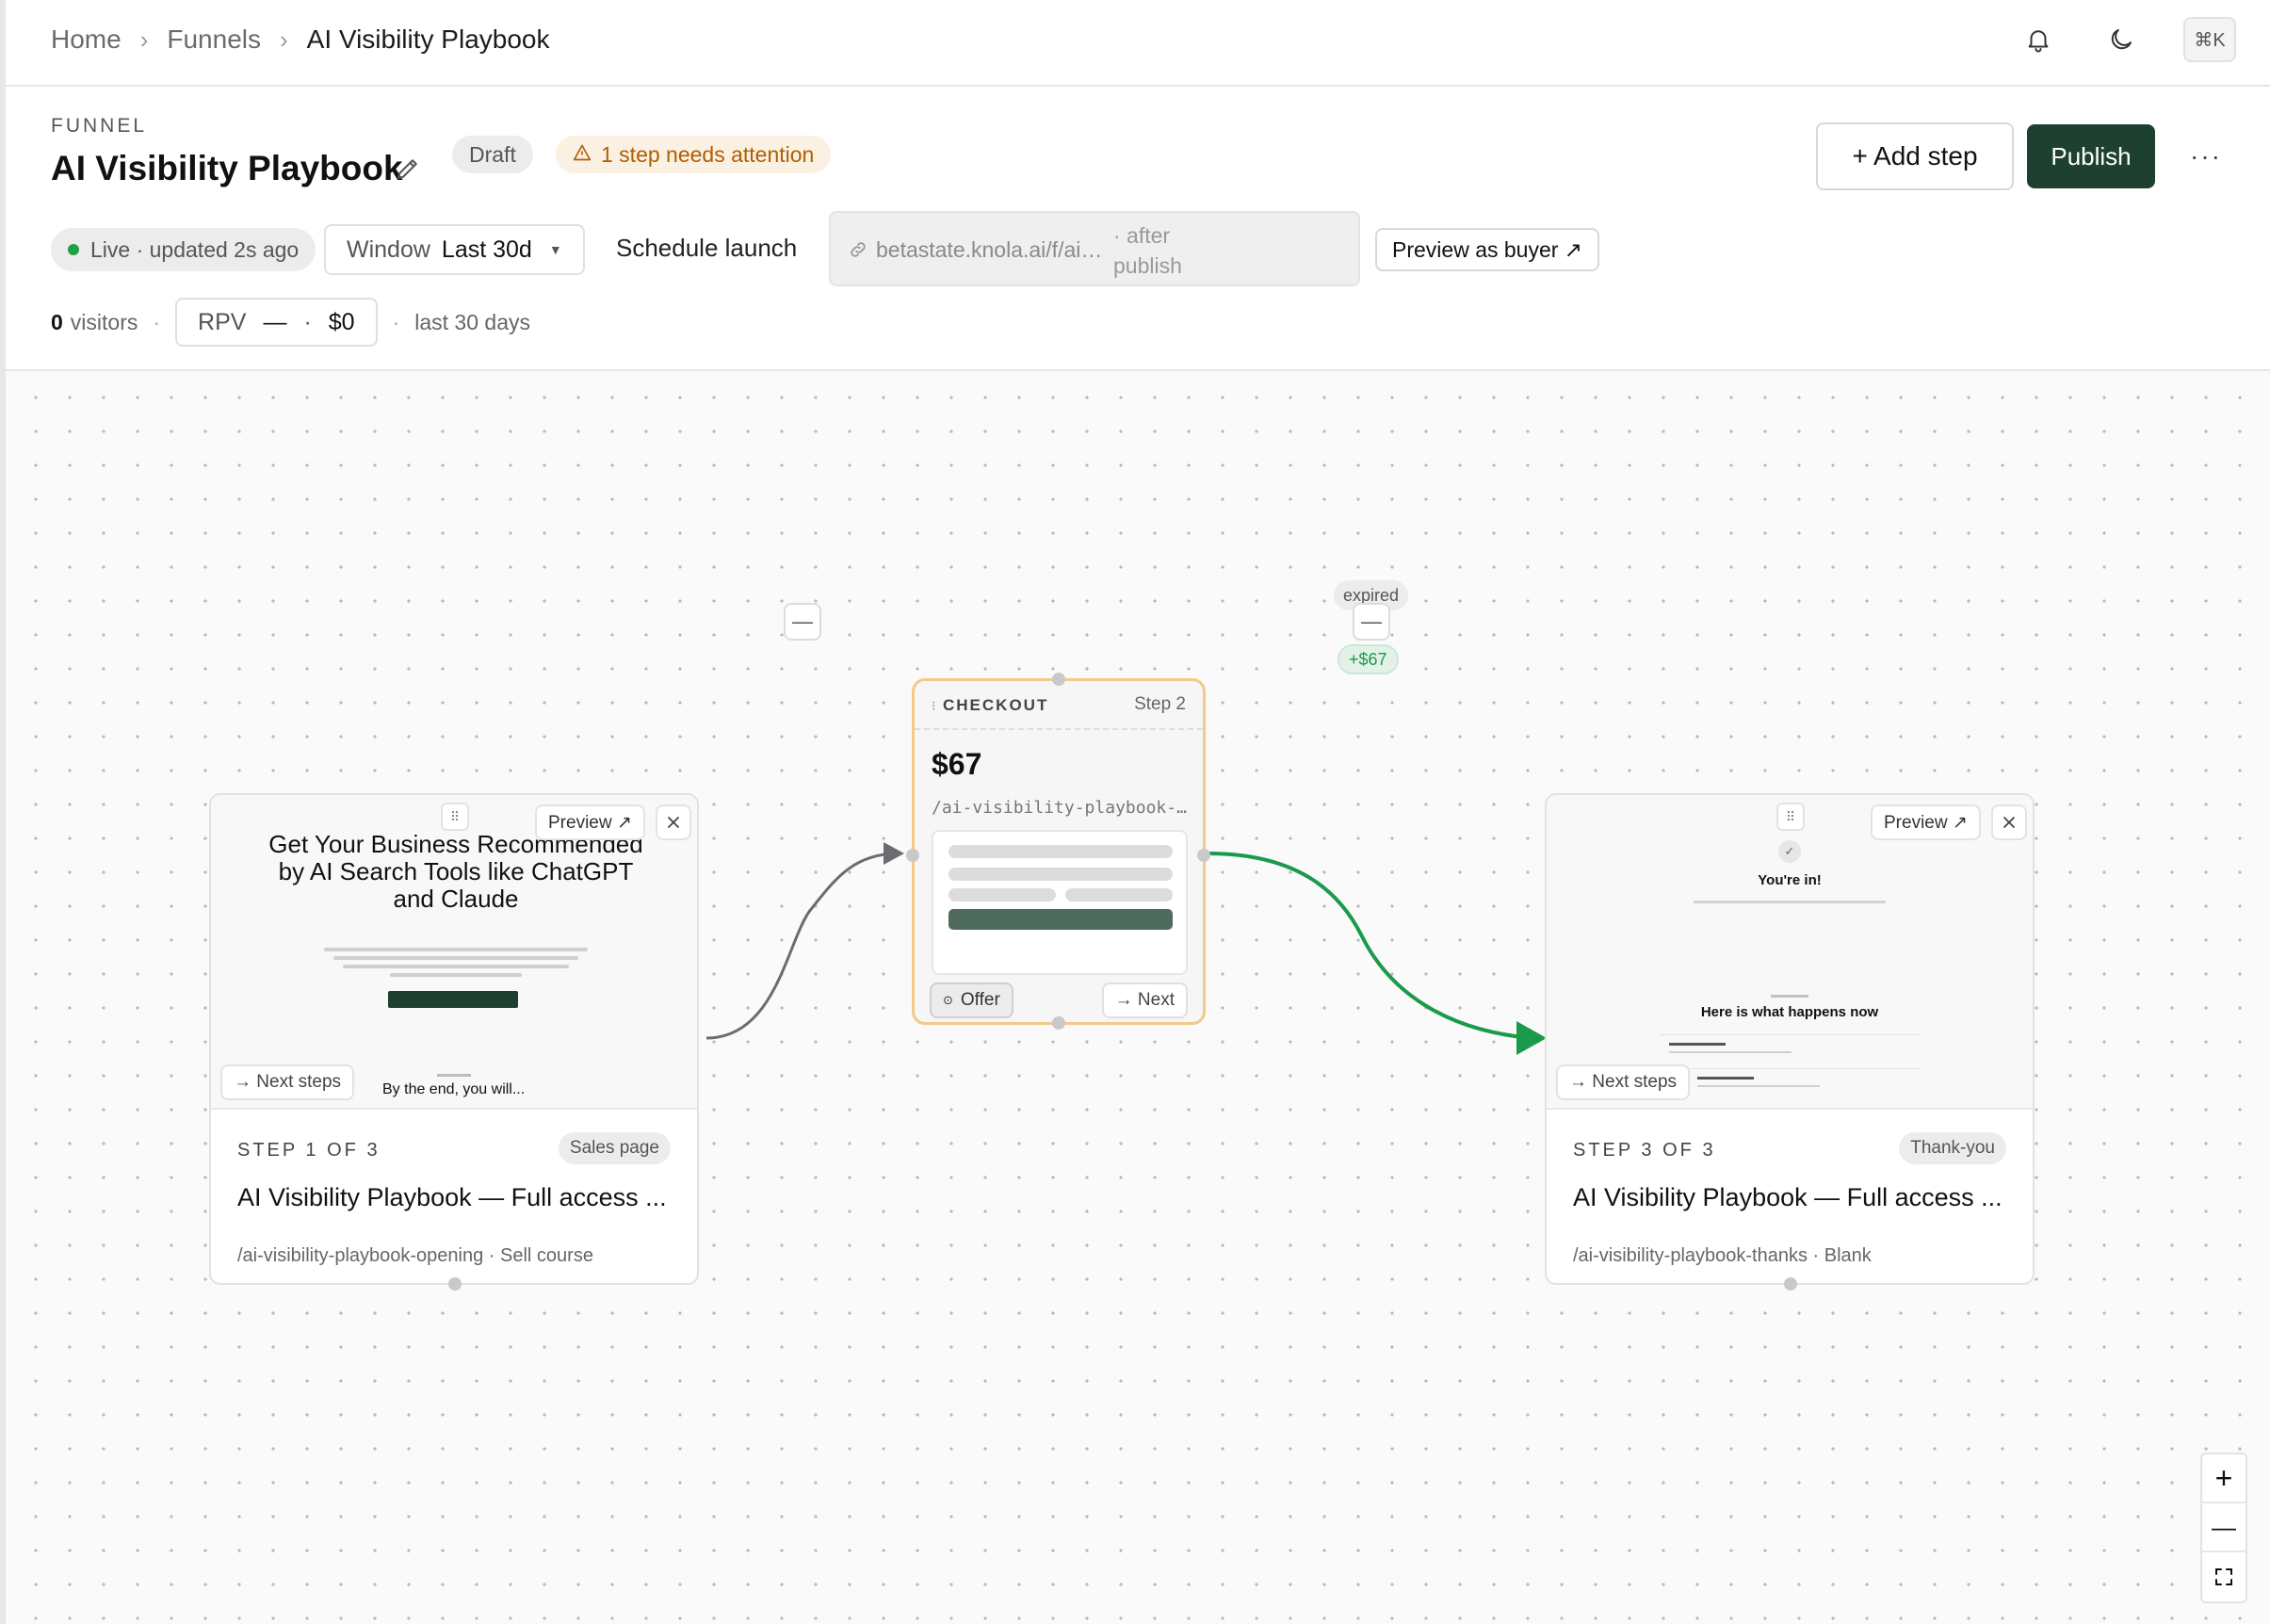 The width and height of the screenshot is (2270, 1624). I want to click on zoom-in-button: +, so click(2224, 1478).